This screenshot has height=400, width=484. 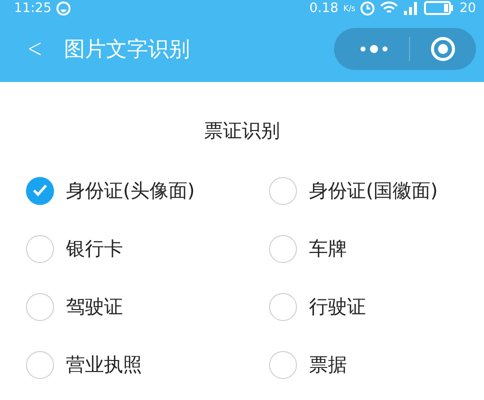 I want to click on battery-icon, so click(x=439, y=8).